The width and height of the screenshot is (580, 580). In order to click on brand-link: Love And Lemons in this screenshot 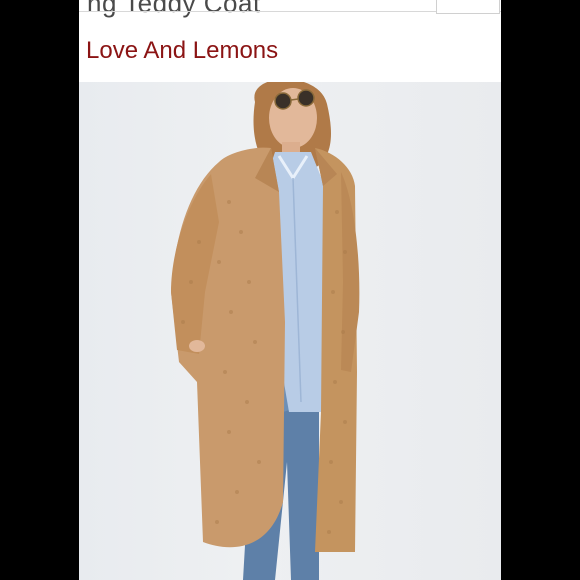, I will do `click(182, 51)`.